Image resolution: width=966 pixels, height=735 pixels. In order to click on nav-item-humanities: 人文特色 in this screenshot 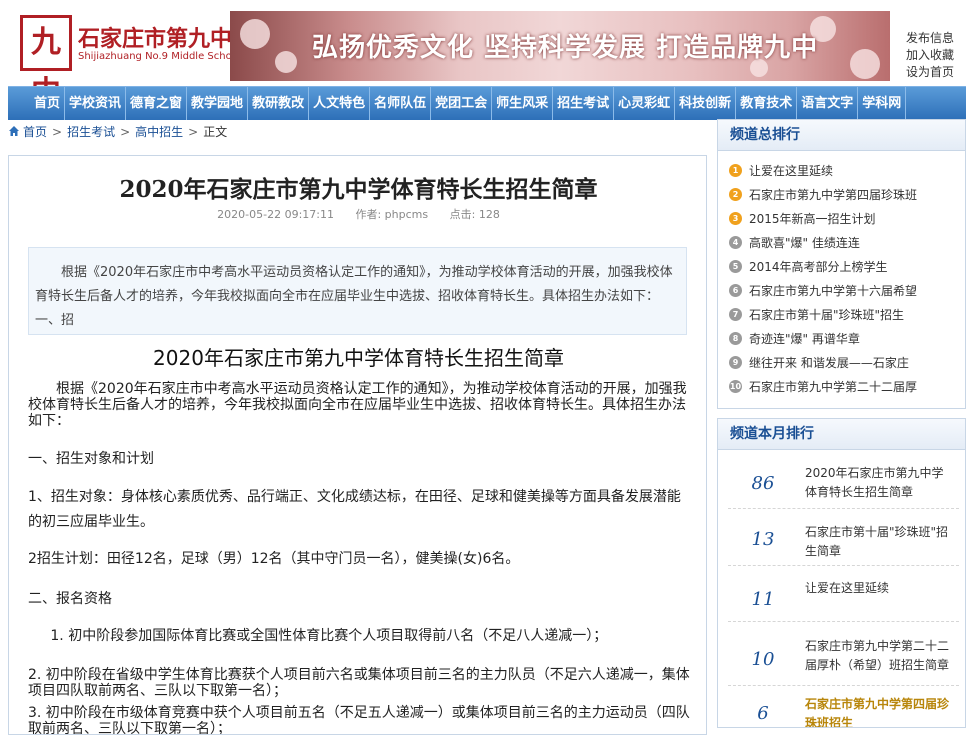, I will do `click(340, 103)`.